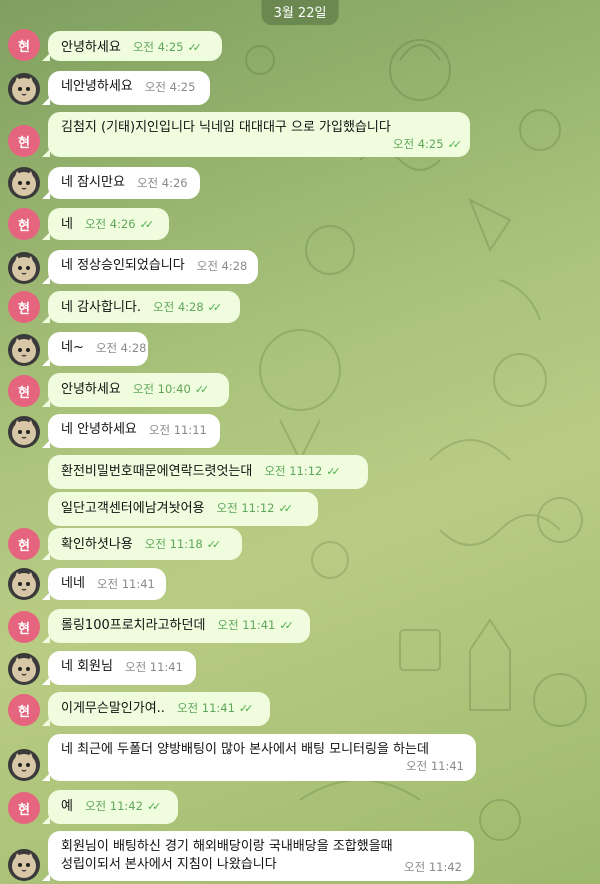  I want to click on message-meta: 오전 11:42, so click(433, 867).